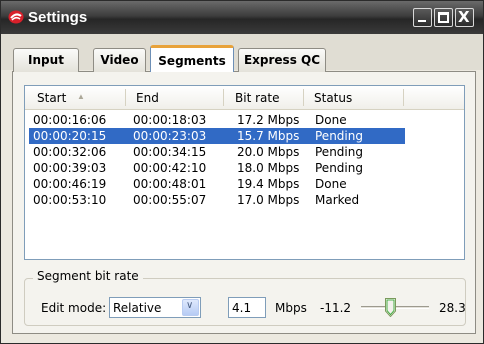  I want to click on bitrate-slider-thumb, so click(390, 307).